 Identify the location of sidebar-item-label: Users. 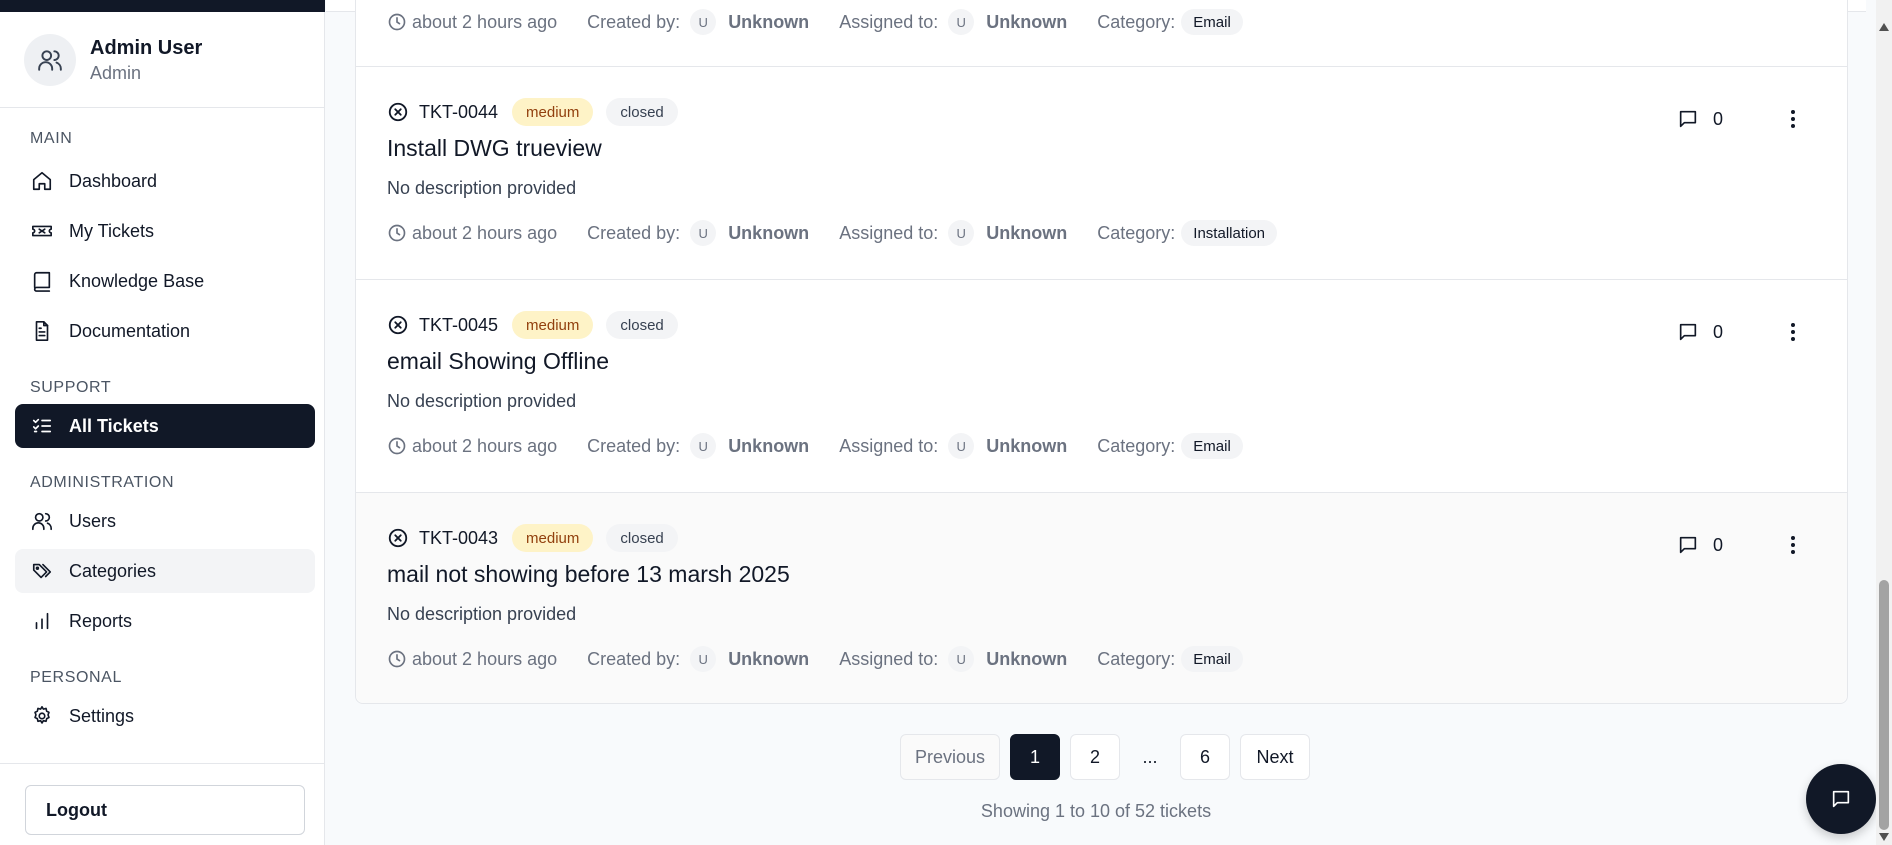
(93, 520).